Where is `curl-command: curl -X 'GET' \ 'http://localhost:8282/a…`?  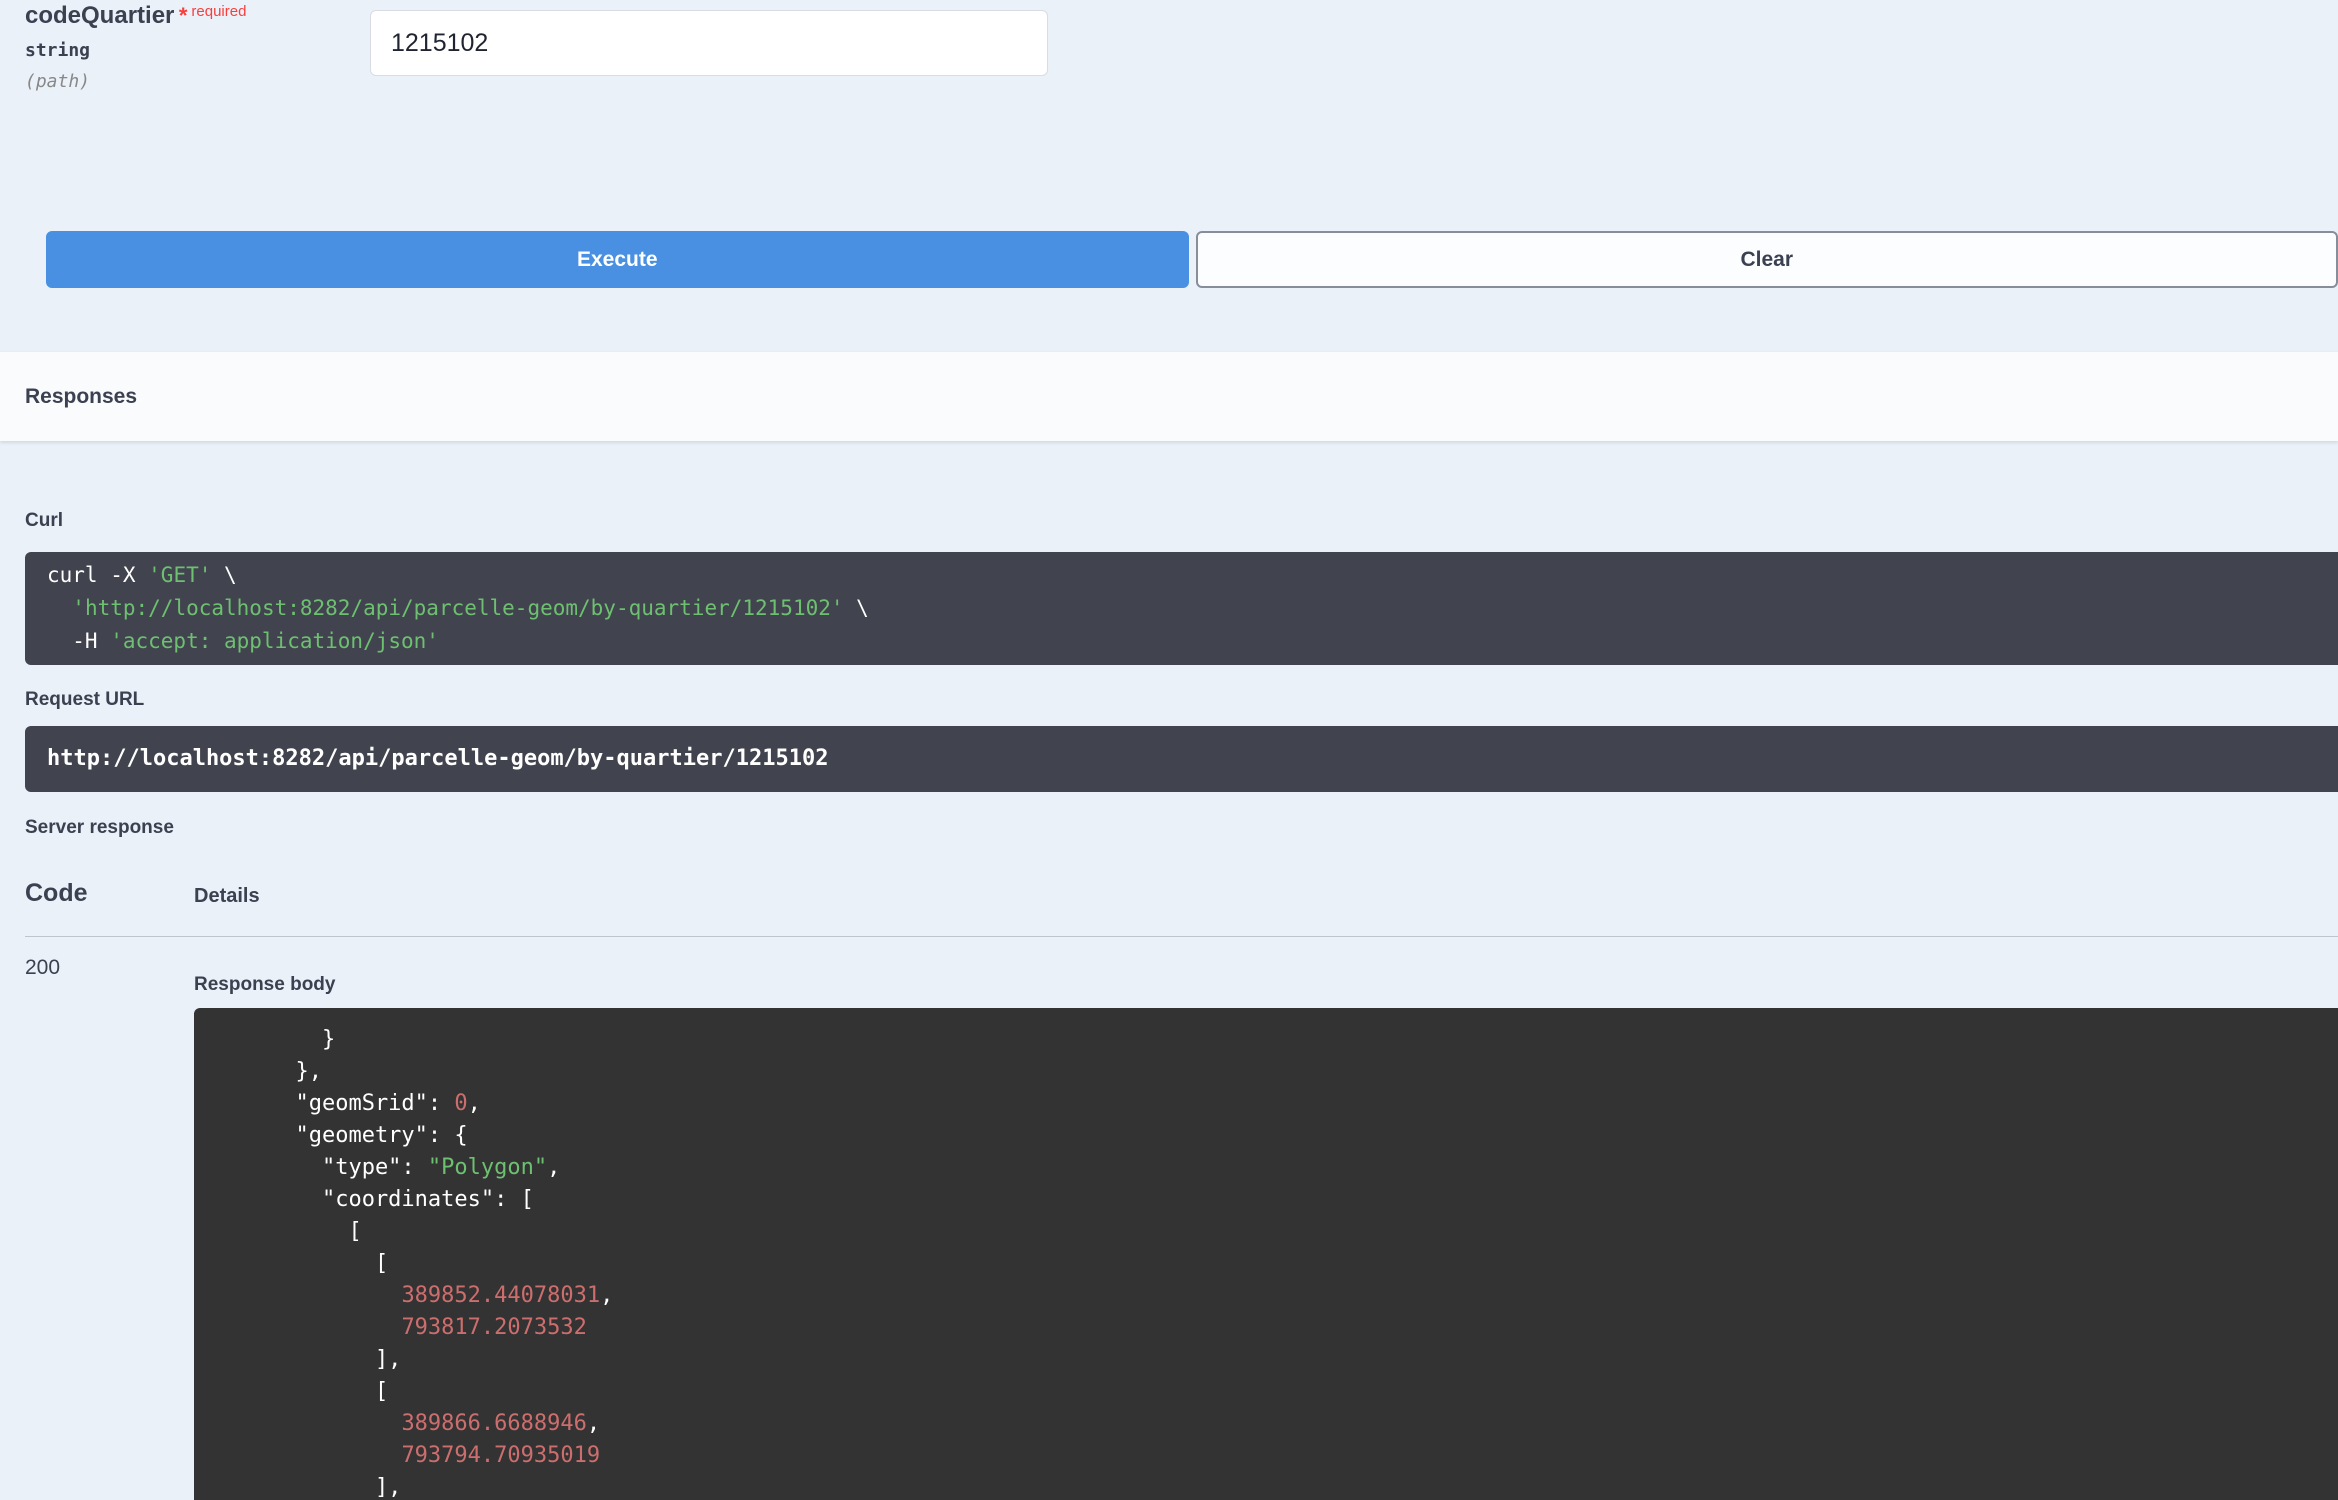 curl-command: curl -X 'GET' \ 'http://localhost:8282/a… is located at coordinates (1181, 608).